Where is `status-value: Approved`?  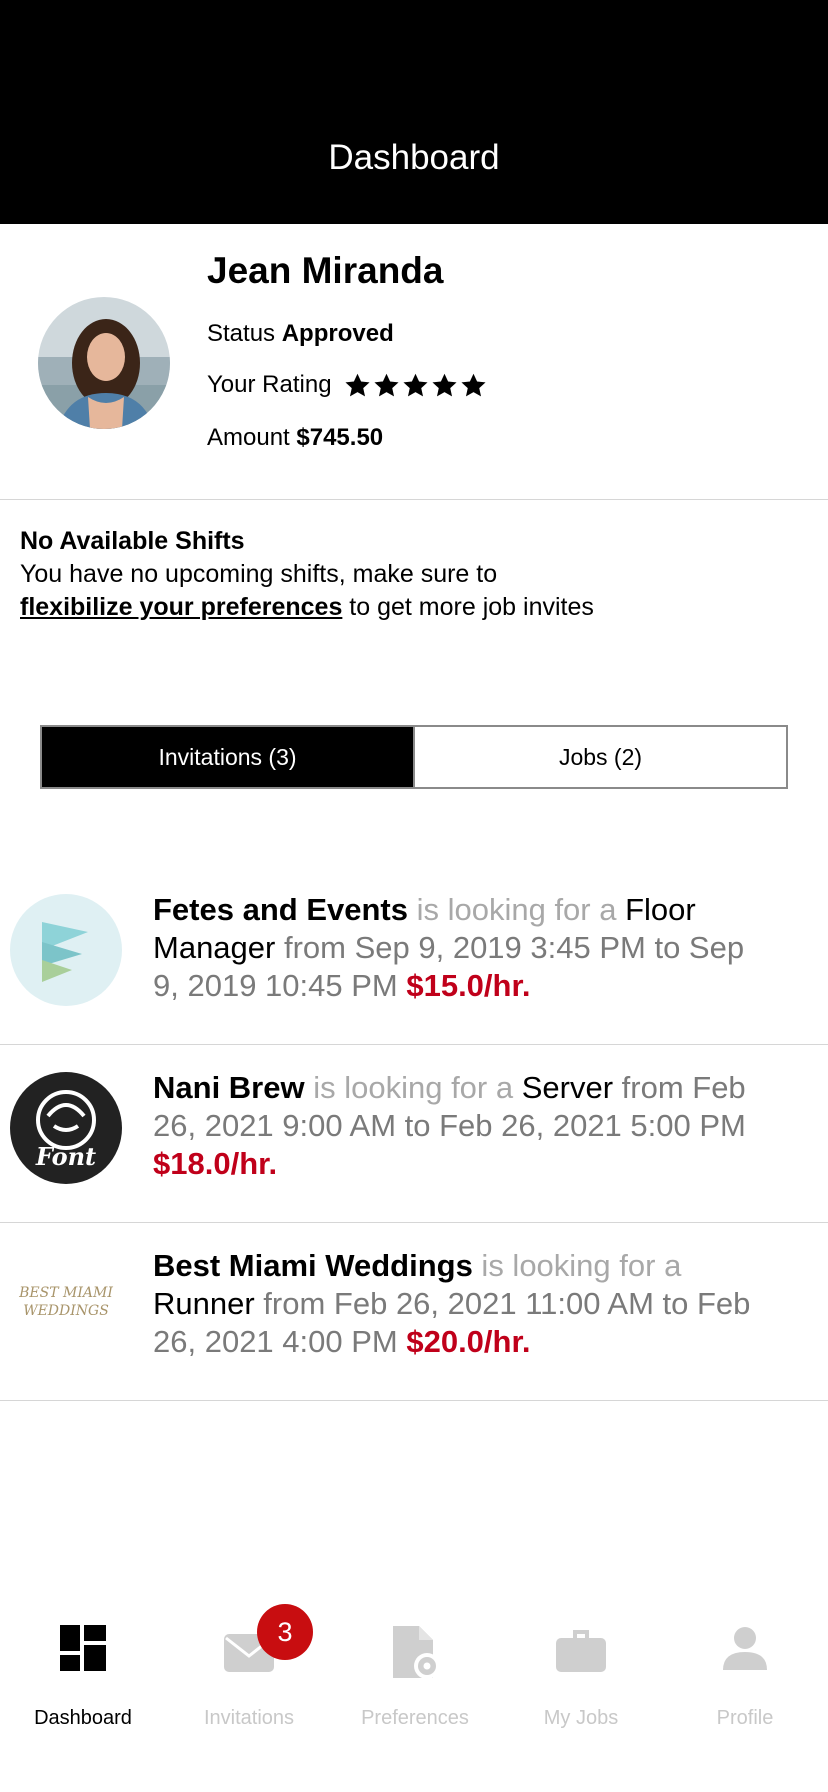 status-value: Approved is located at coordinates (337, 333).